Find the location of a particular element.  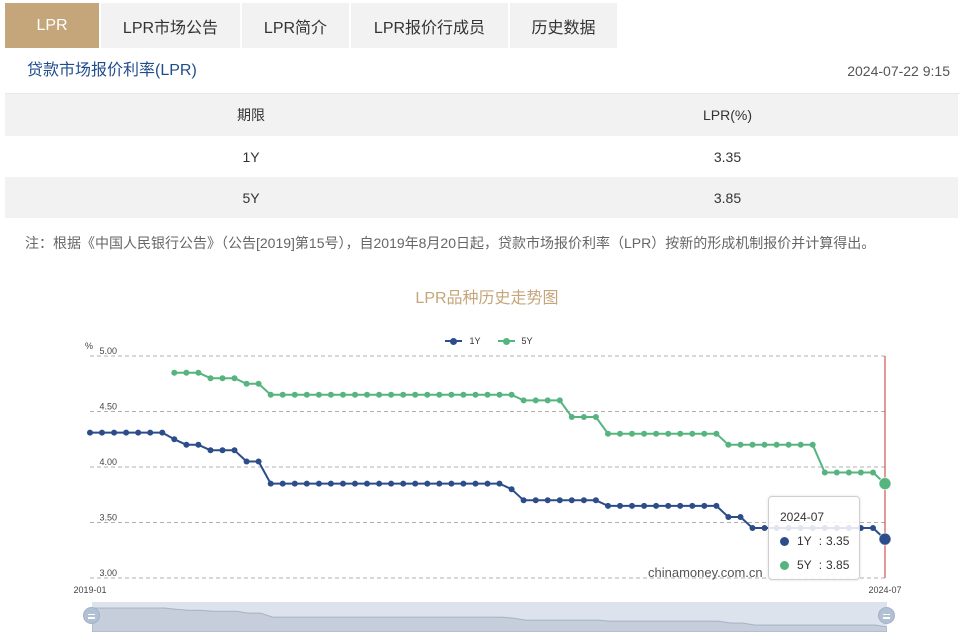

tab-lpr-quoting-banks: LPR报价行成员 is located at coordinates (429, 25).